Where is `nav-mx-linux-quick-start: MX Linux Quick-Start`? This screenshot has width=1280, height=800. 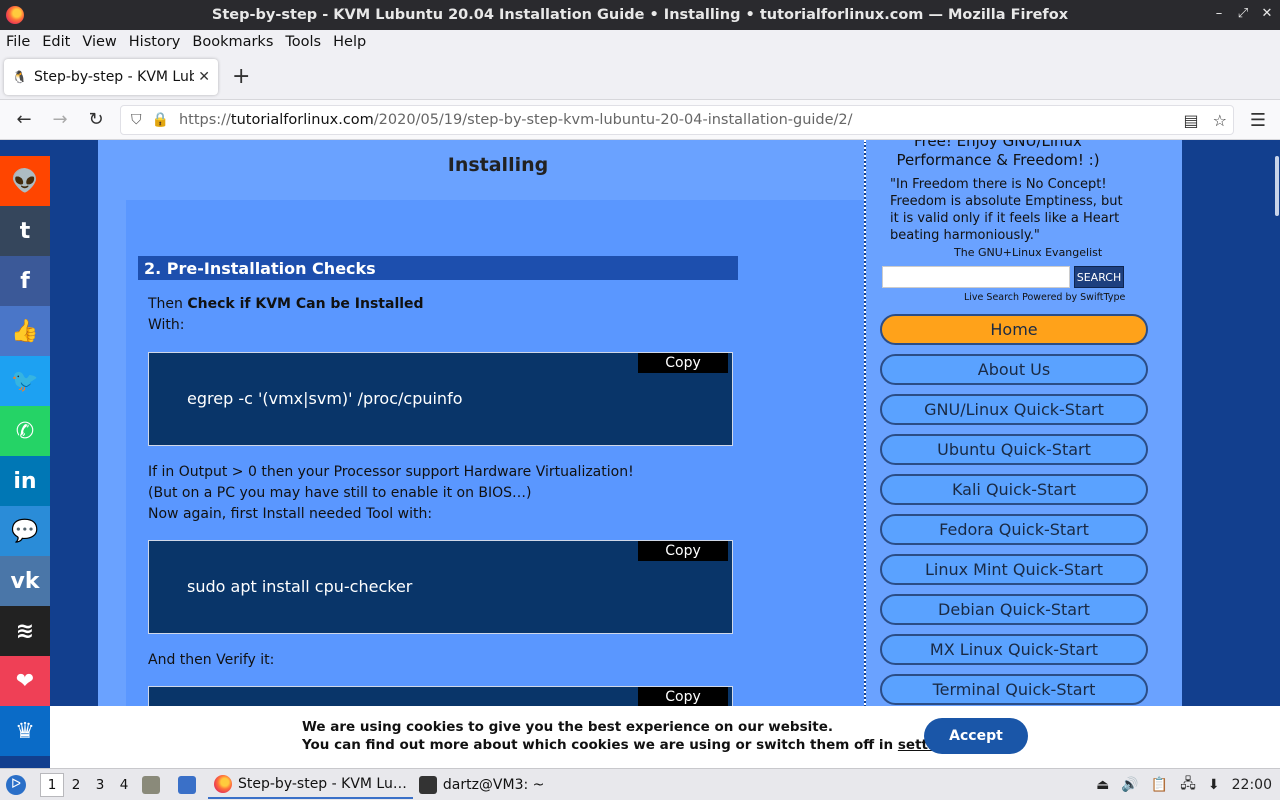 nav-mx-linux-quick-start: MX Linux Quick-Start is located at coordinates (1014, 649).